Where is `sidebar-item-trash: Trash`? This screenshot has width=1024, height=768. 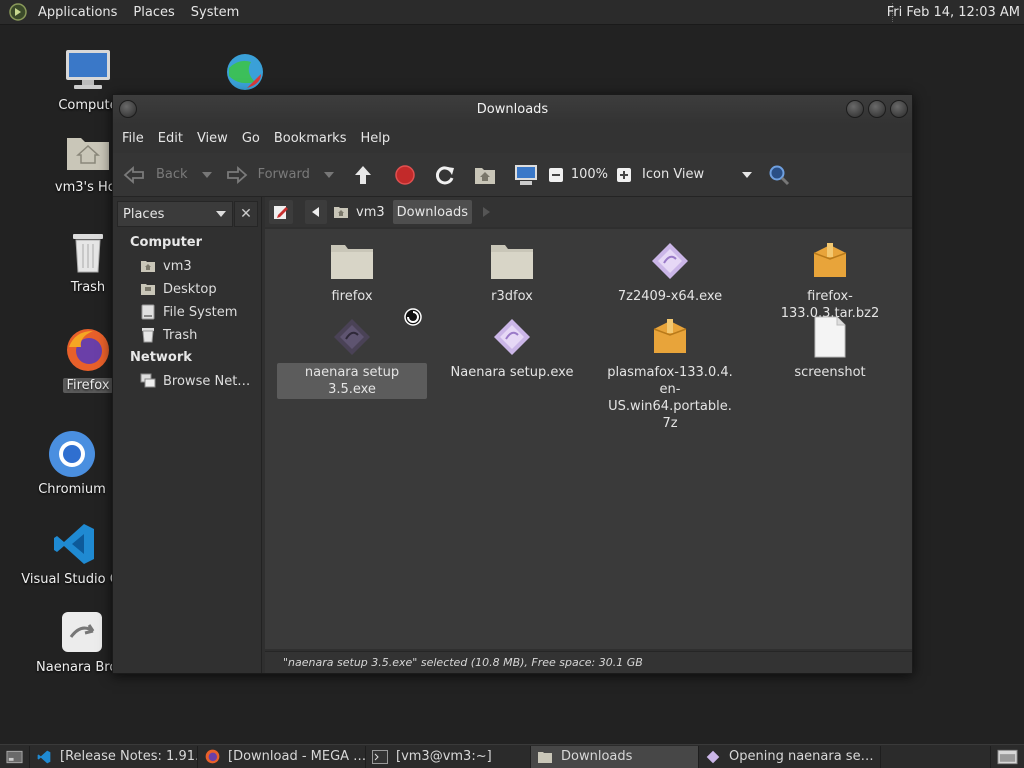
sidebar-item-trash: Trash is located at coordinates (168, 335).